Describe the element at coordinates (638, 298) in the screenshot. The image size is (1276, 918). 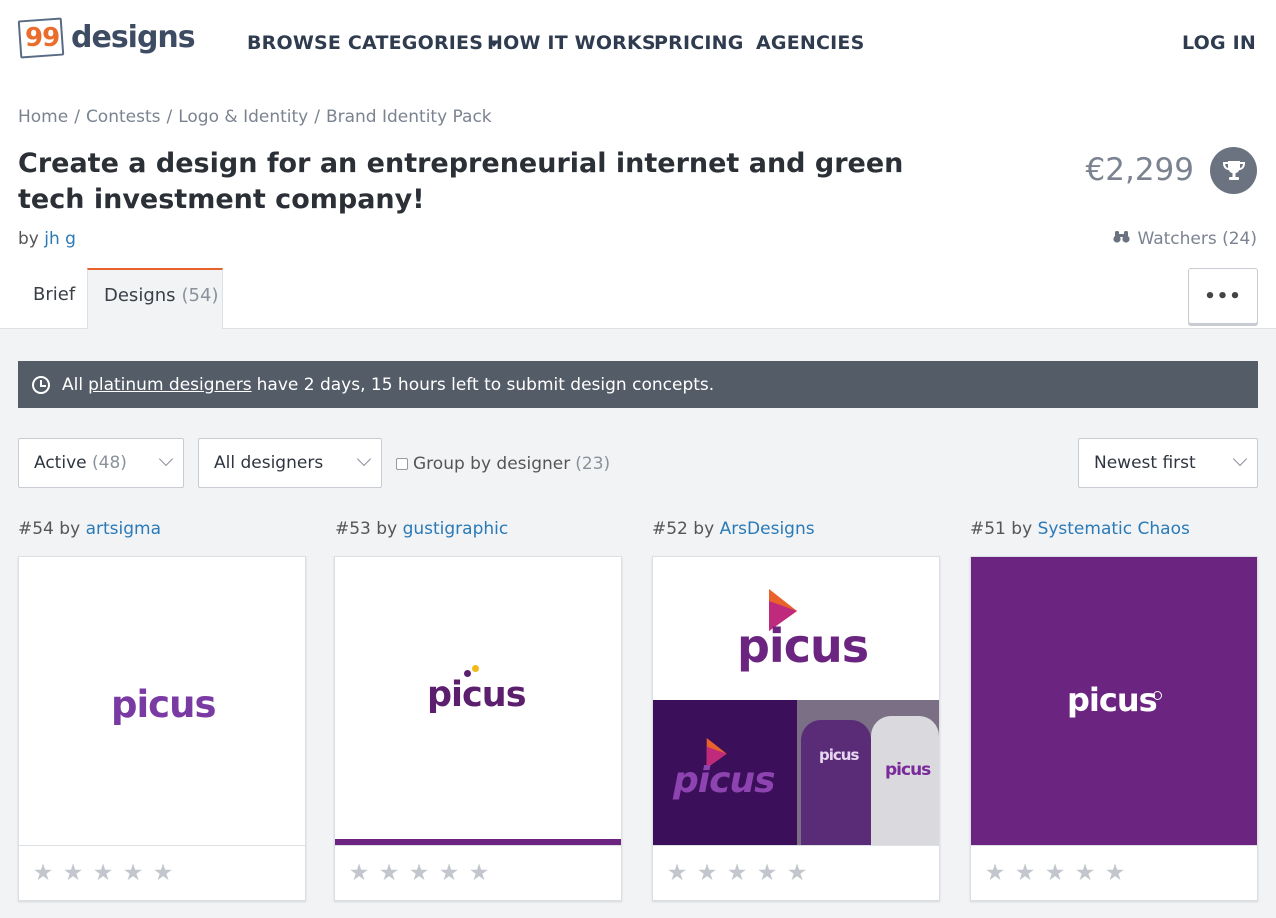
I see `contest-tabs: Brief Designs (54)` at that location.